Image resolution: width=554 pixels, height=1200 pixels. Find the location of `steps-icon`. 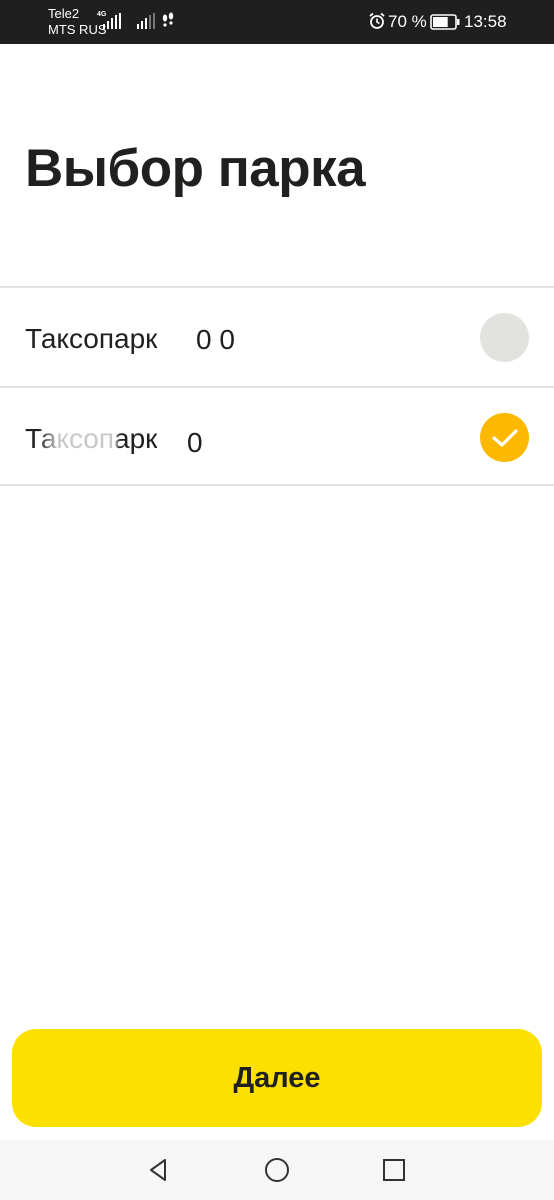

steps-icon is located at coordinates (168, 21).